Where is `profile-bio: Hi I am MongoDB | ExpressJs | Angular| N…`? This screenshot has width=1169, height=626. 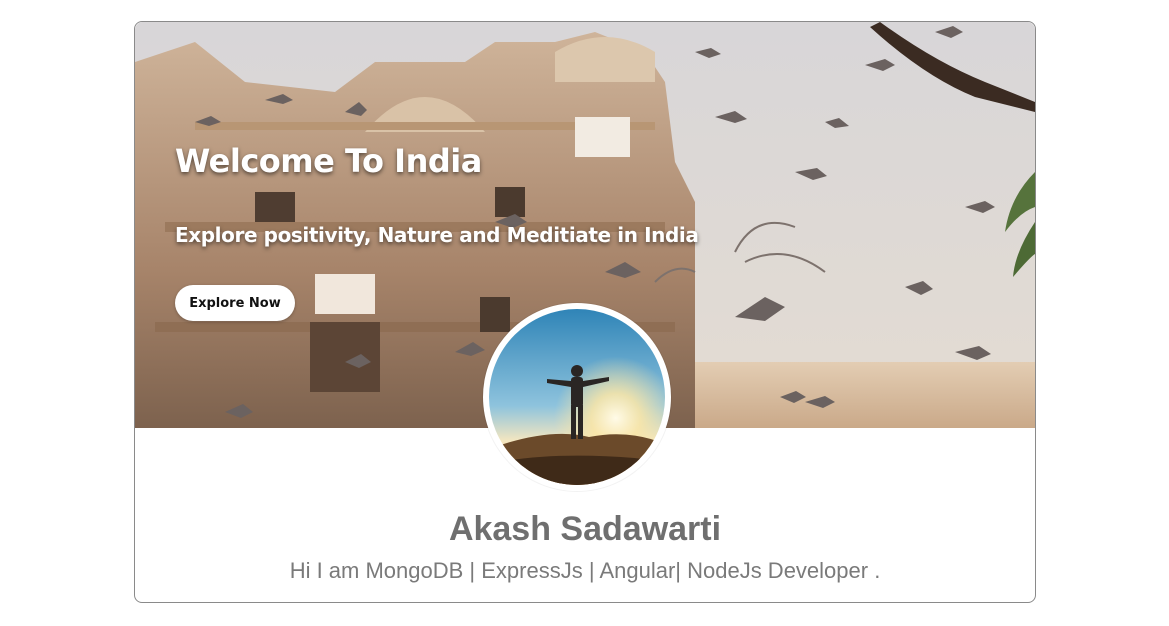 profile-bio: Hi I am MongoDB | ExpressJs | Angular| N… is located at coordinates (585, 570).